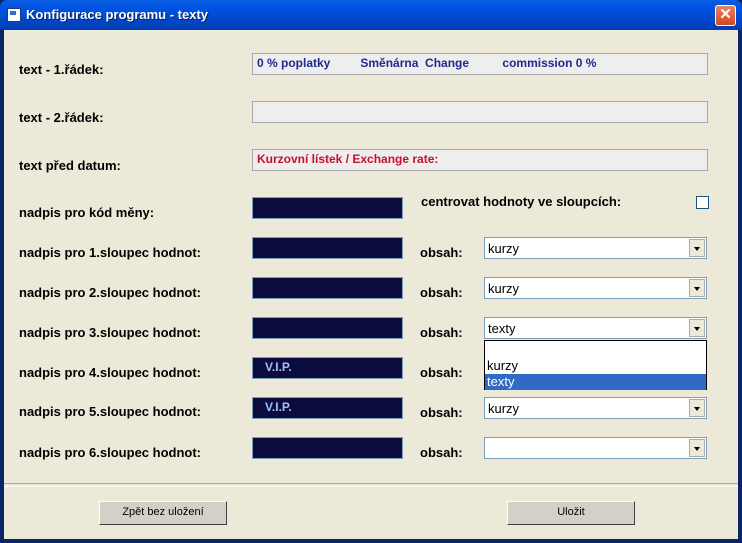 The image size is (742, 543). Describe the element at coordinates (327, 328) in the screenshot. I see `col3-field` at that location.